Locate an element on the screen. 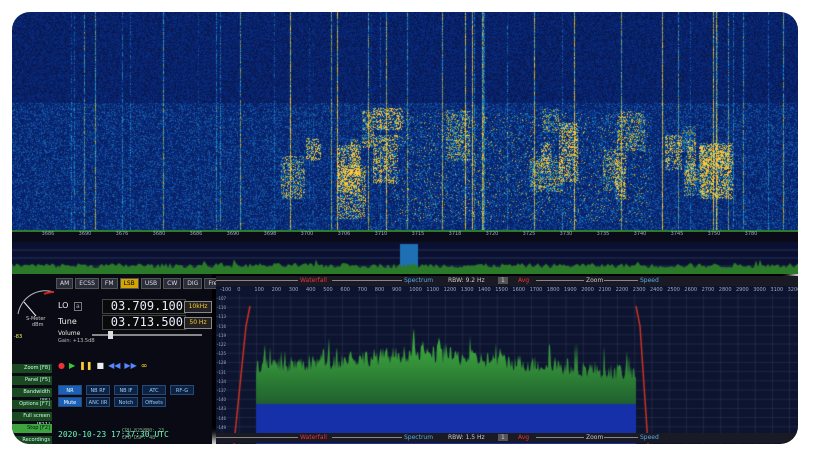 This screenshot has width=816, height=459. side-button: Bandwidth [F6] is located at coordinates (32, 396).